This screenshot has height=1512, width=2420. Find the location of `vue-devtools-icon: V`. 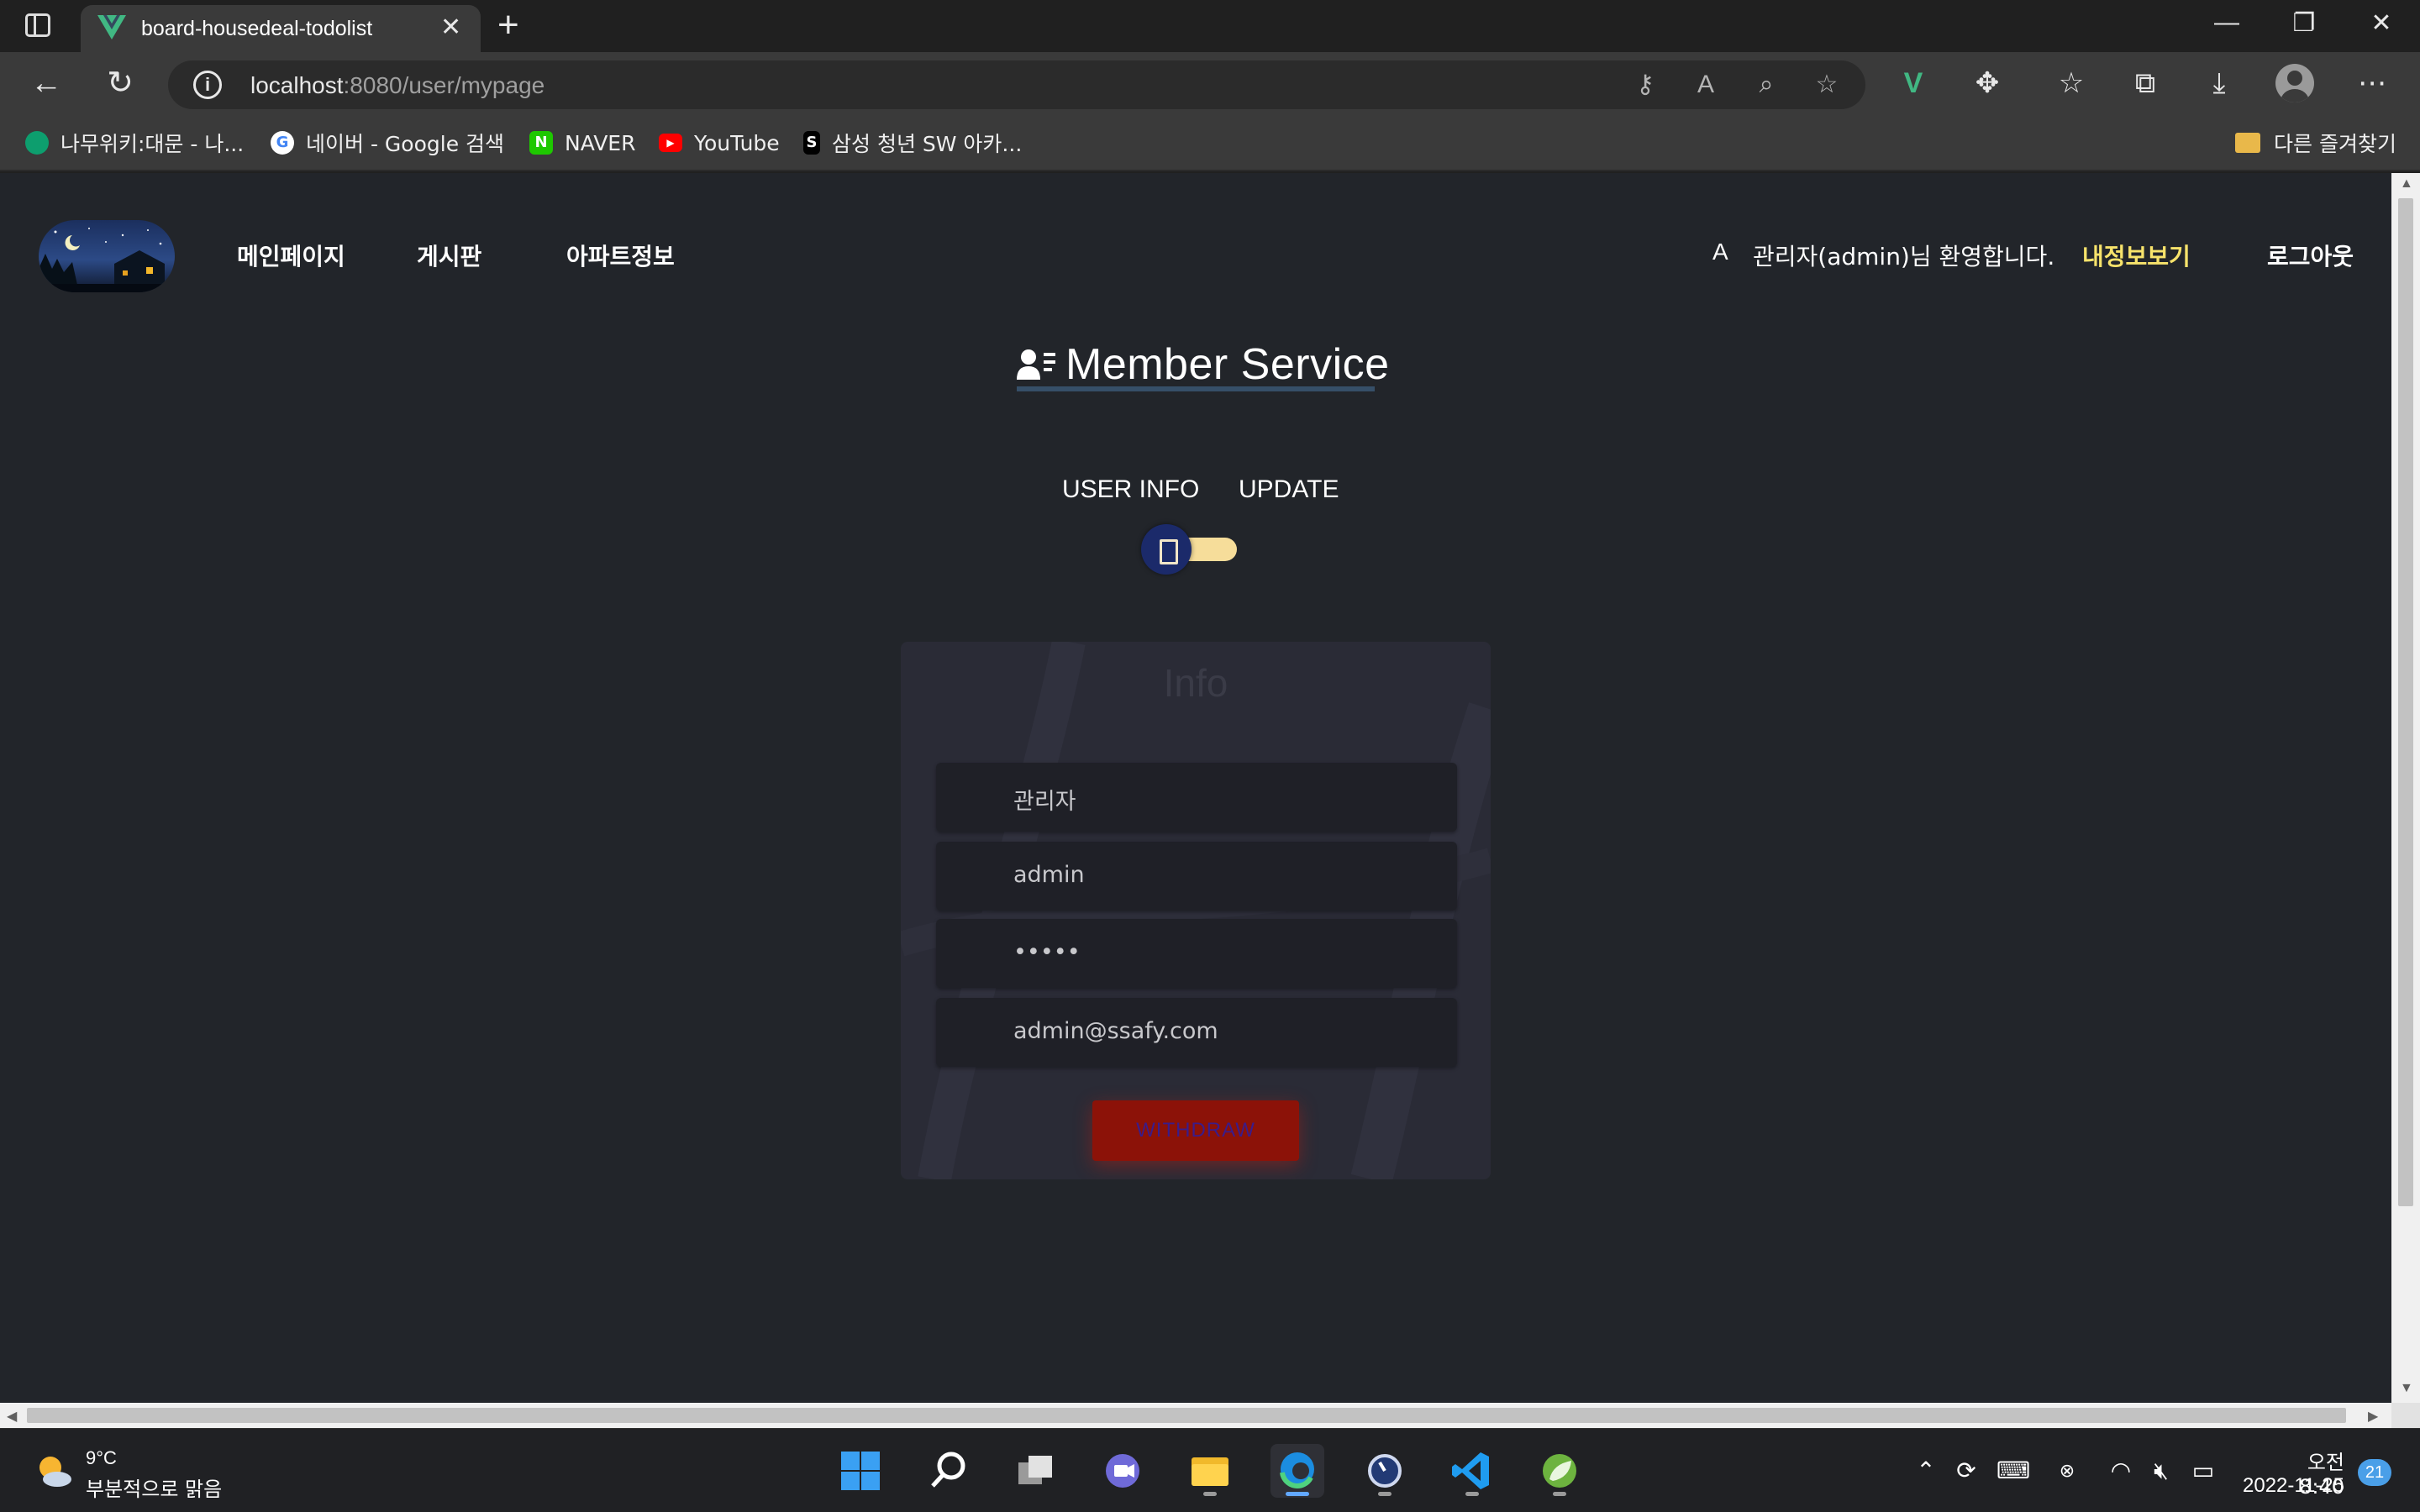

vue-devtools-icon: V is located at coordinates (1913, 83).